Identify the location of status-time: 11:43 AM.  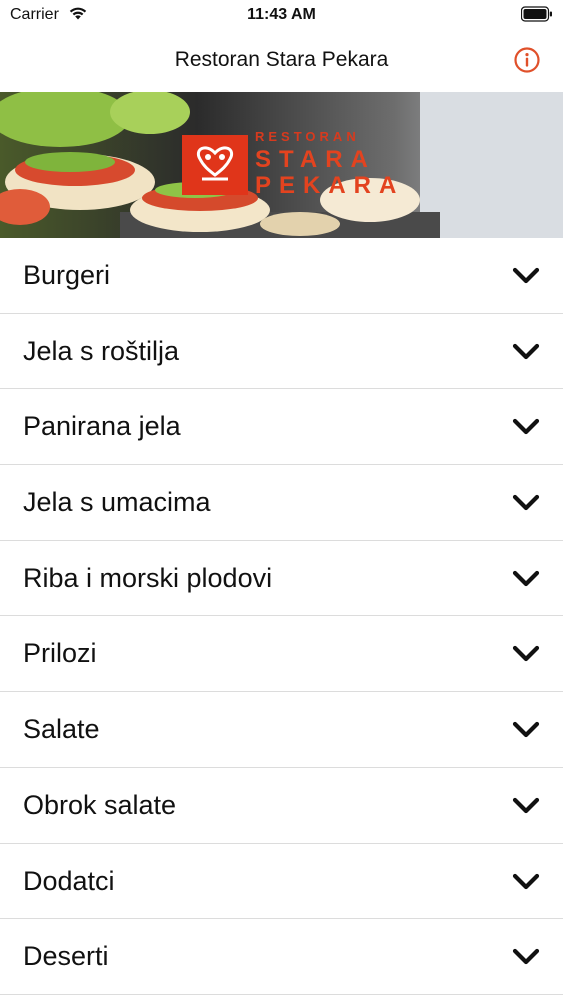
(281, 14).